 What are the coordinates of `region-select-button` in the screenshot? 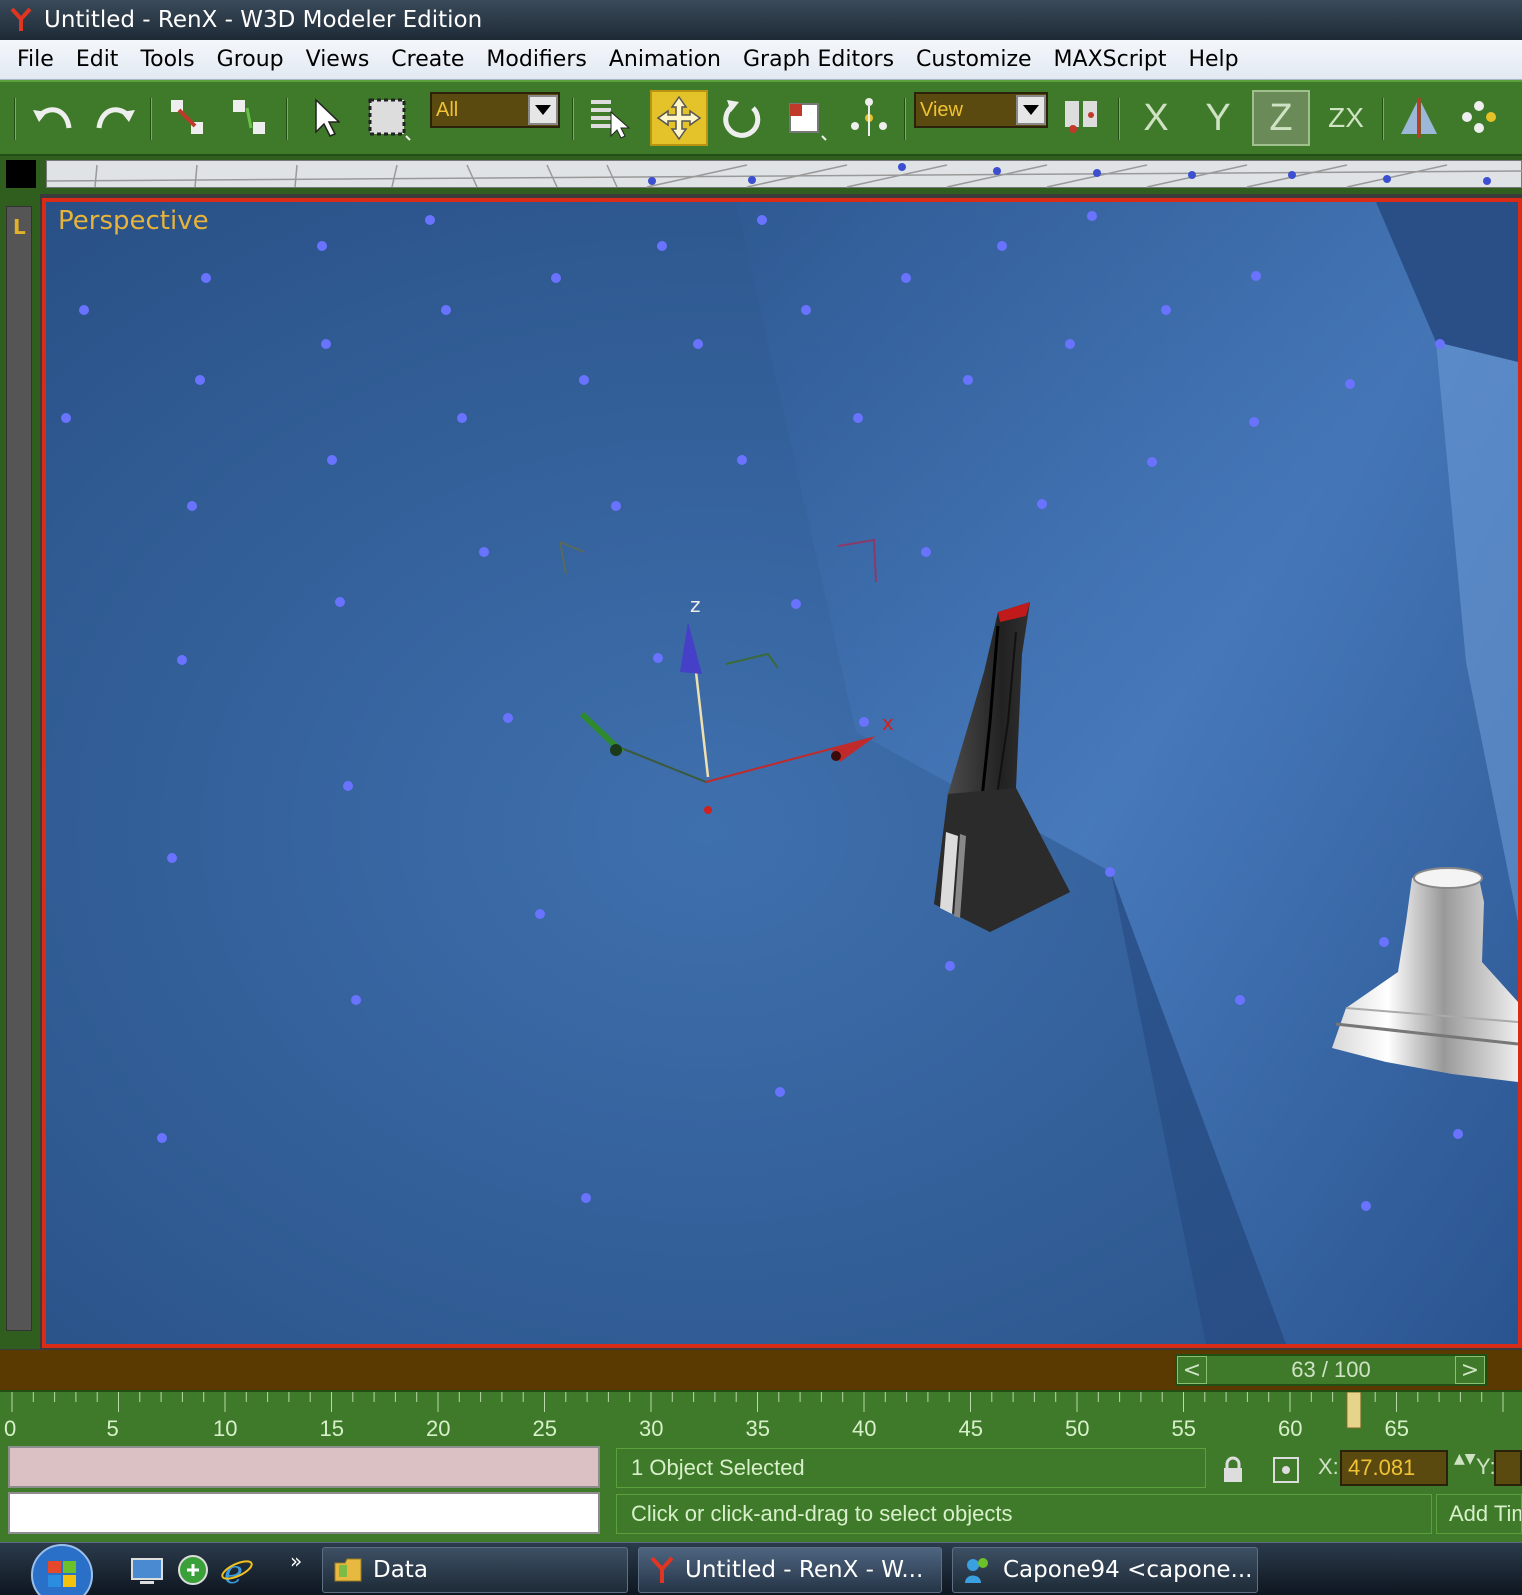 It's located at (388, 118).